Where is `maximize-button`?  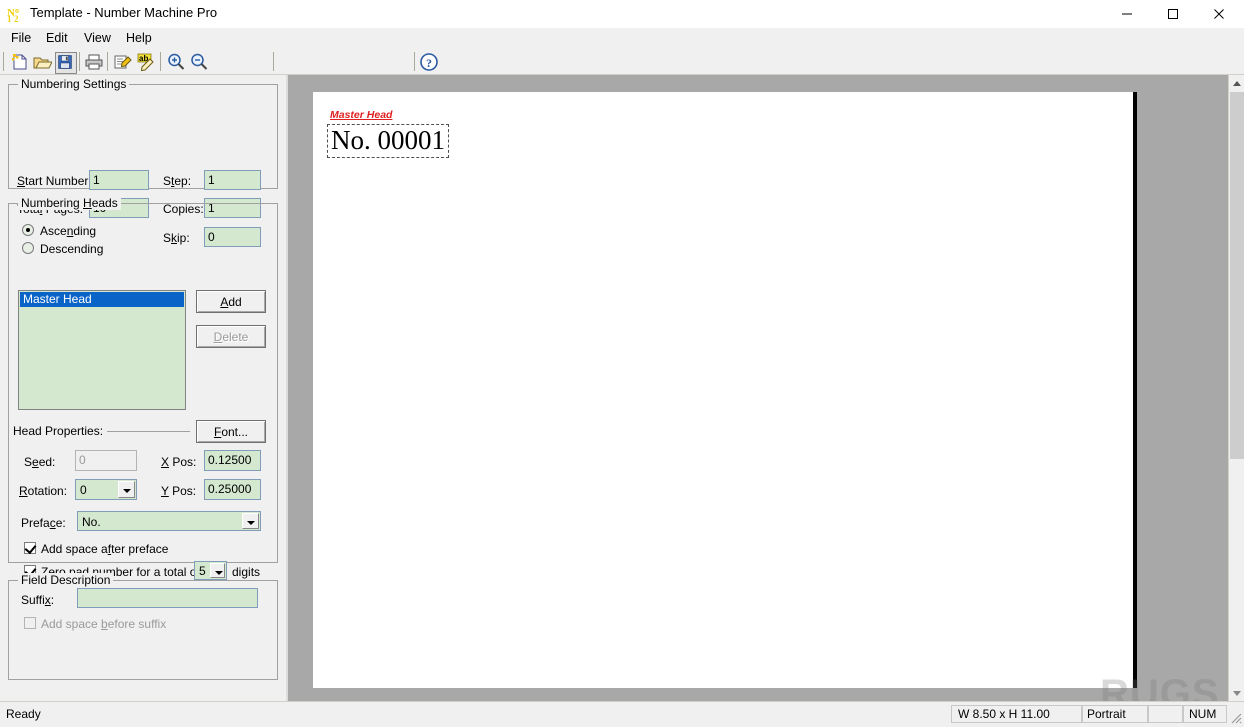
maximize-button is located at coordinates (1173, 14).